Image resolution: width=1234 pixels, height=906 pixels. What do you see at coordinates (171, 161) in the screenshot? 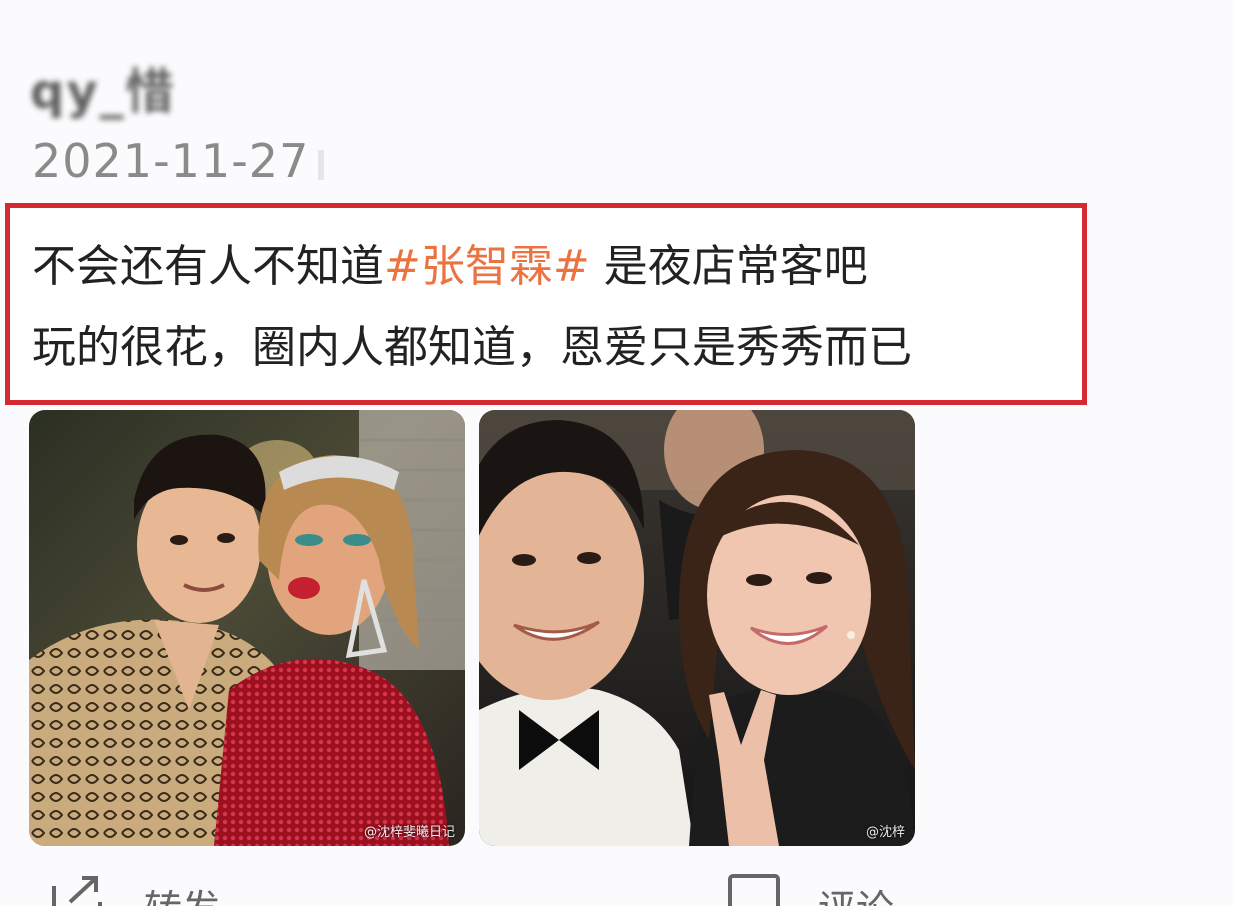
I see `post-date: 2021-11-27` at bounding box center [171, 161].